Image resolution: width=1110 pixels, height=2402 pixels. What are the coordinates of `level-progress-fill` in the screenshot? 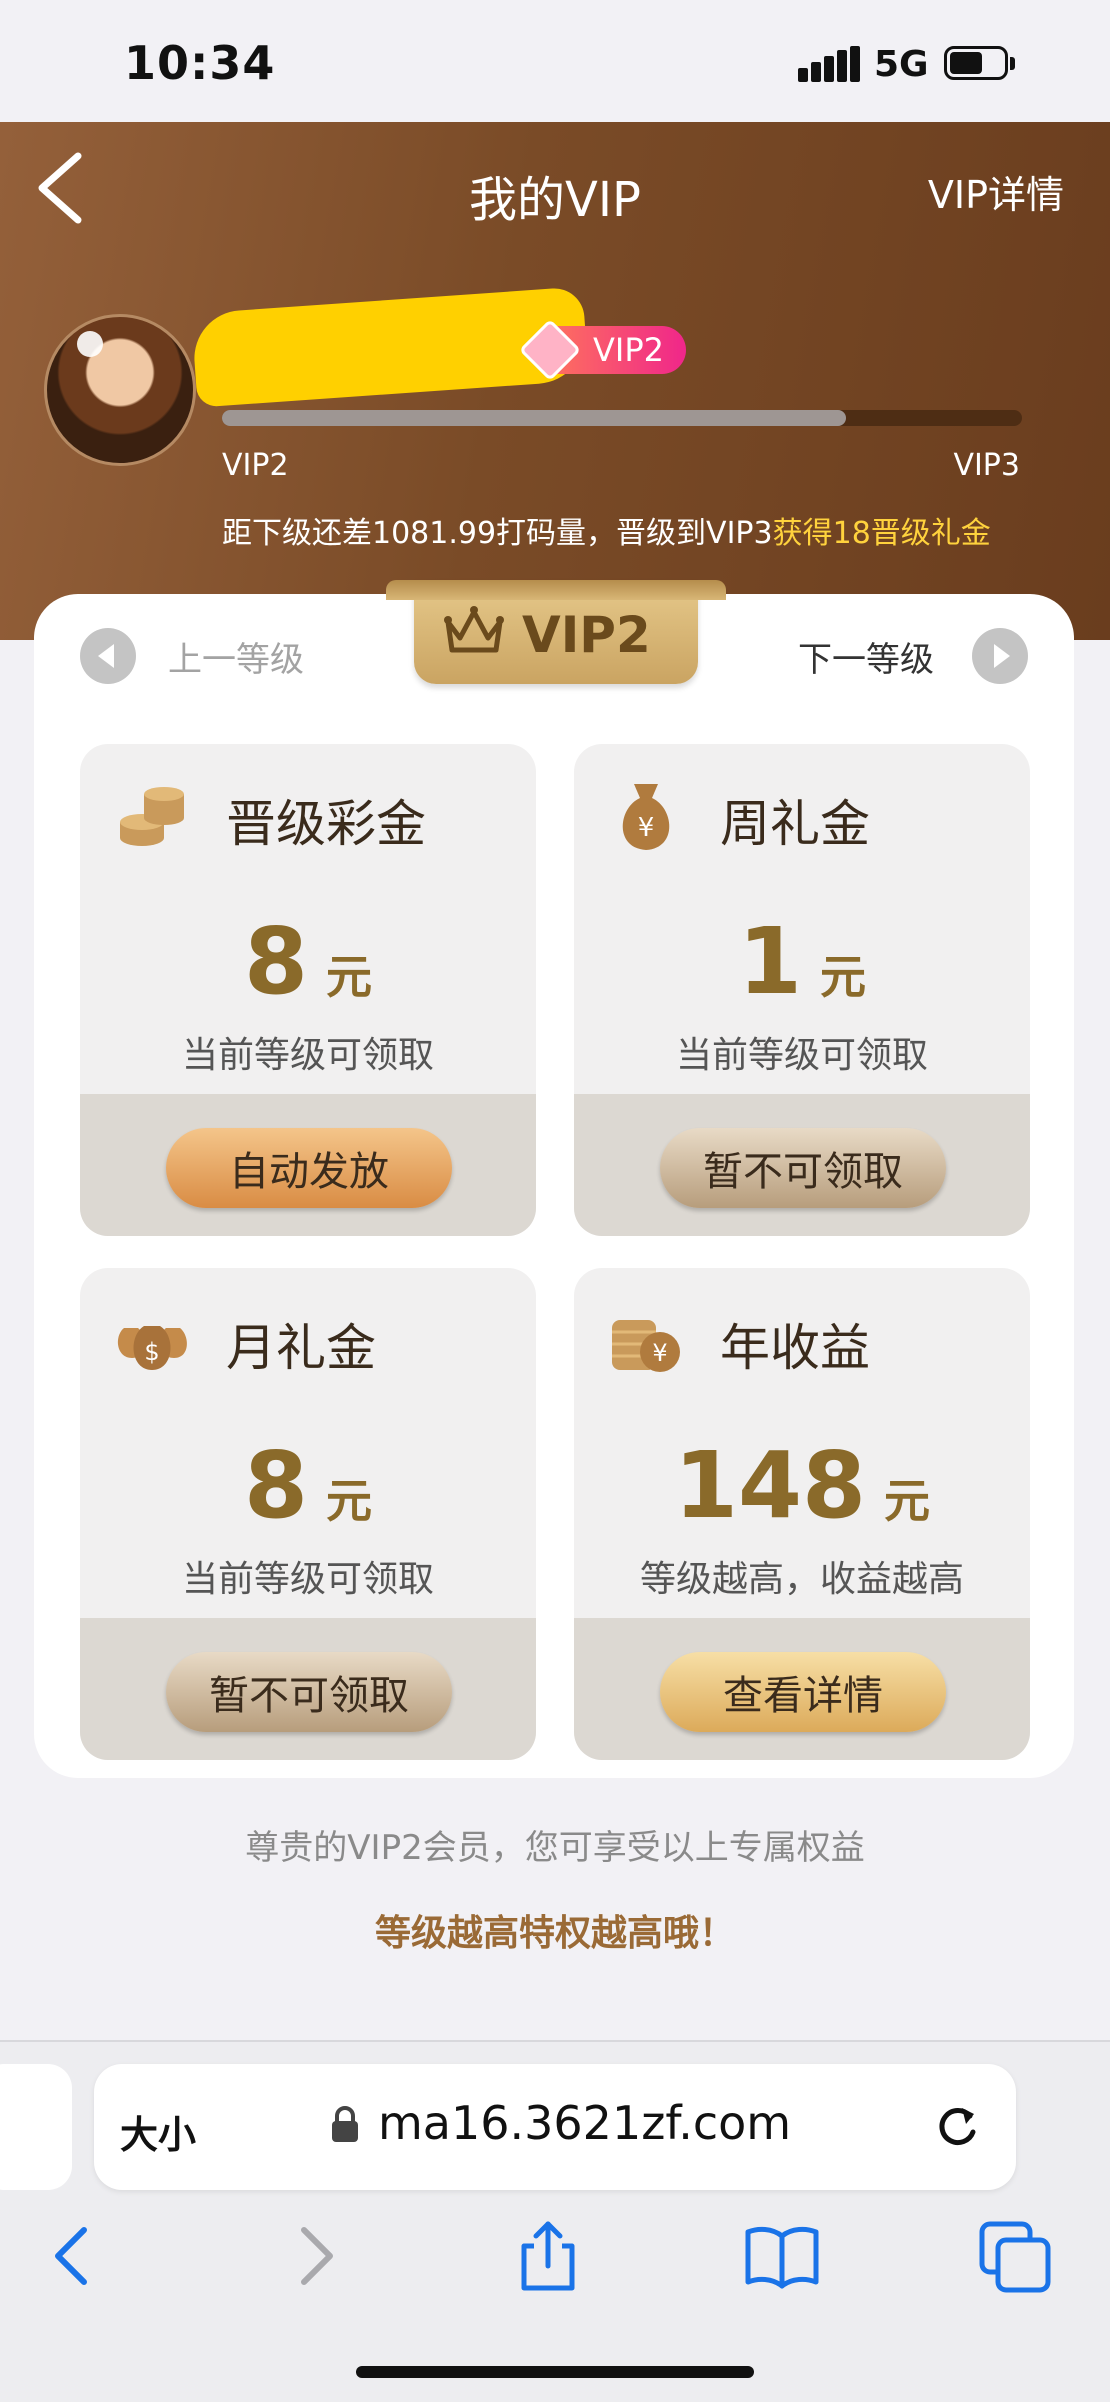 It's located at (534, 418).